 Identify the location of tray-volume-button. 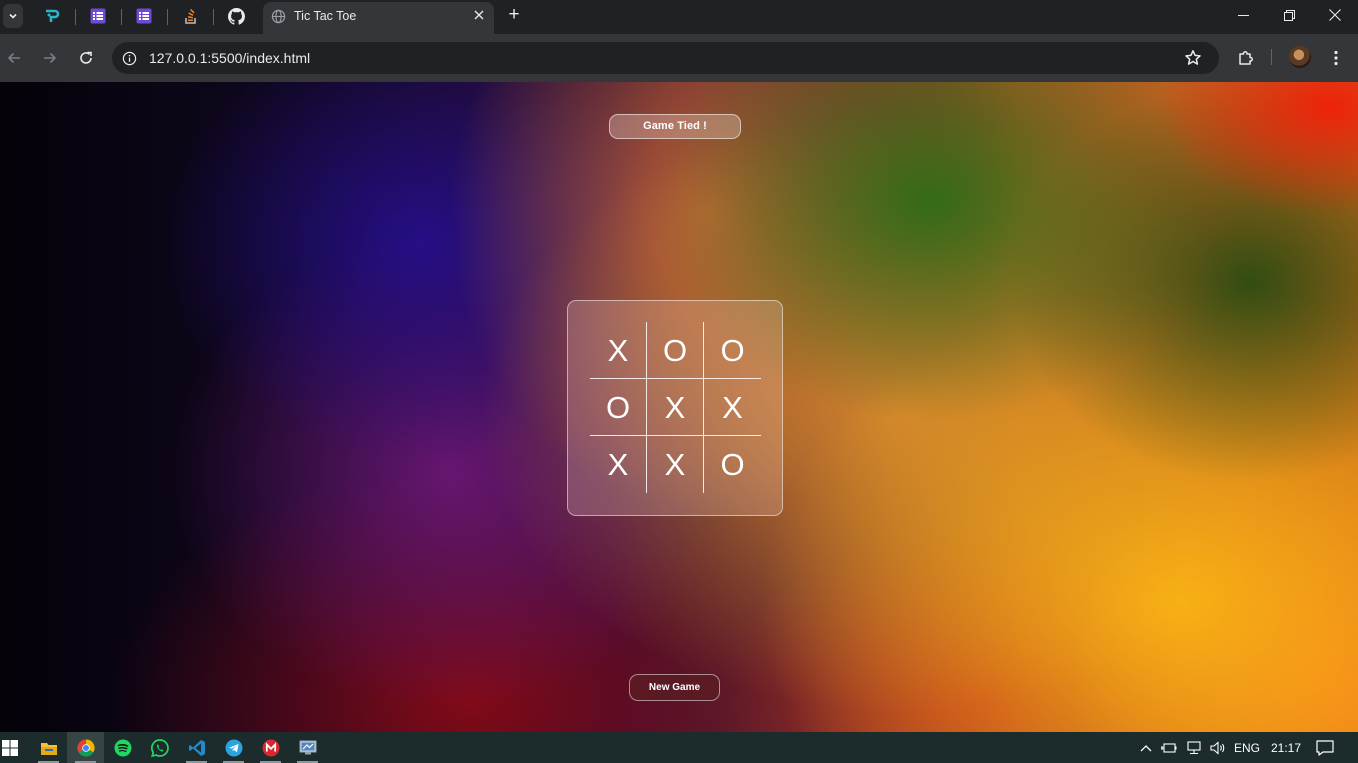
(1218, 747).